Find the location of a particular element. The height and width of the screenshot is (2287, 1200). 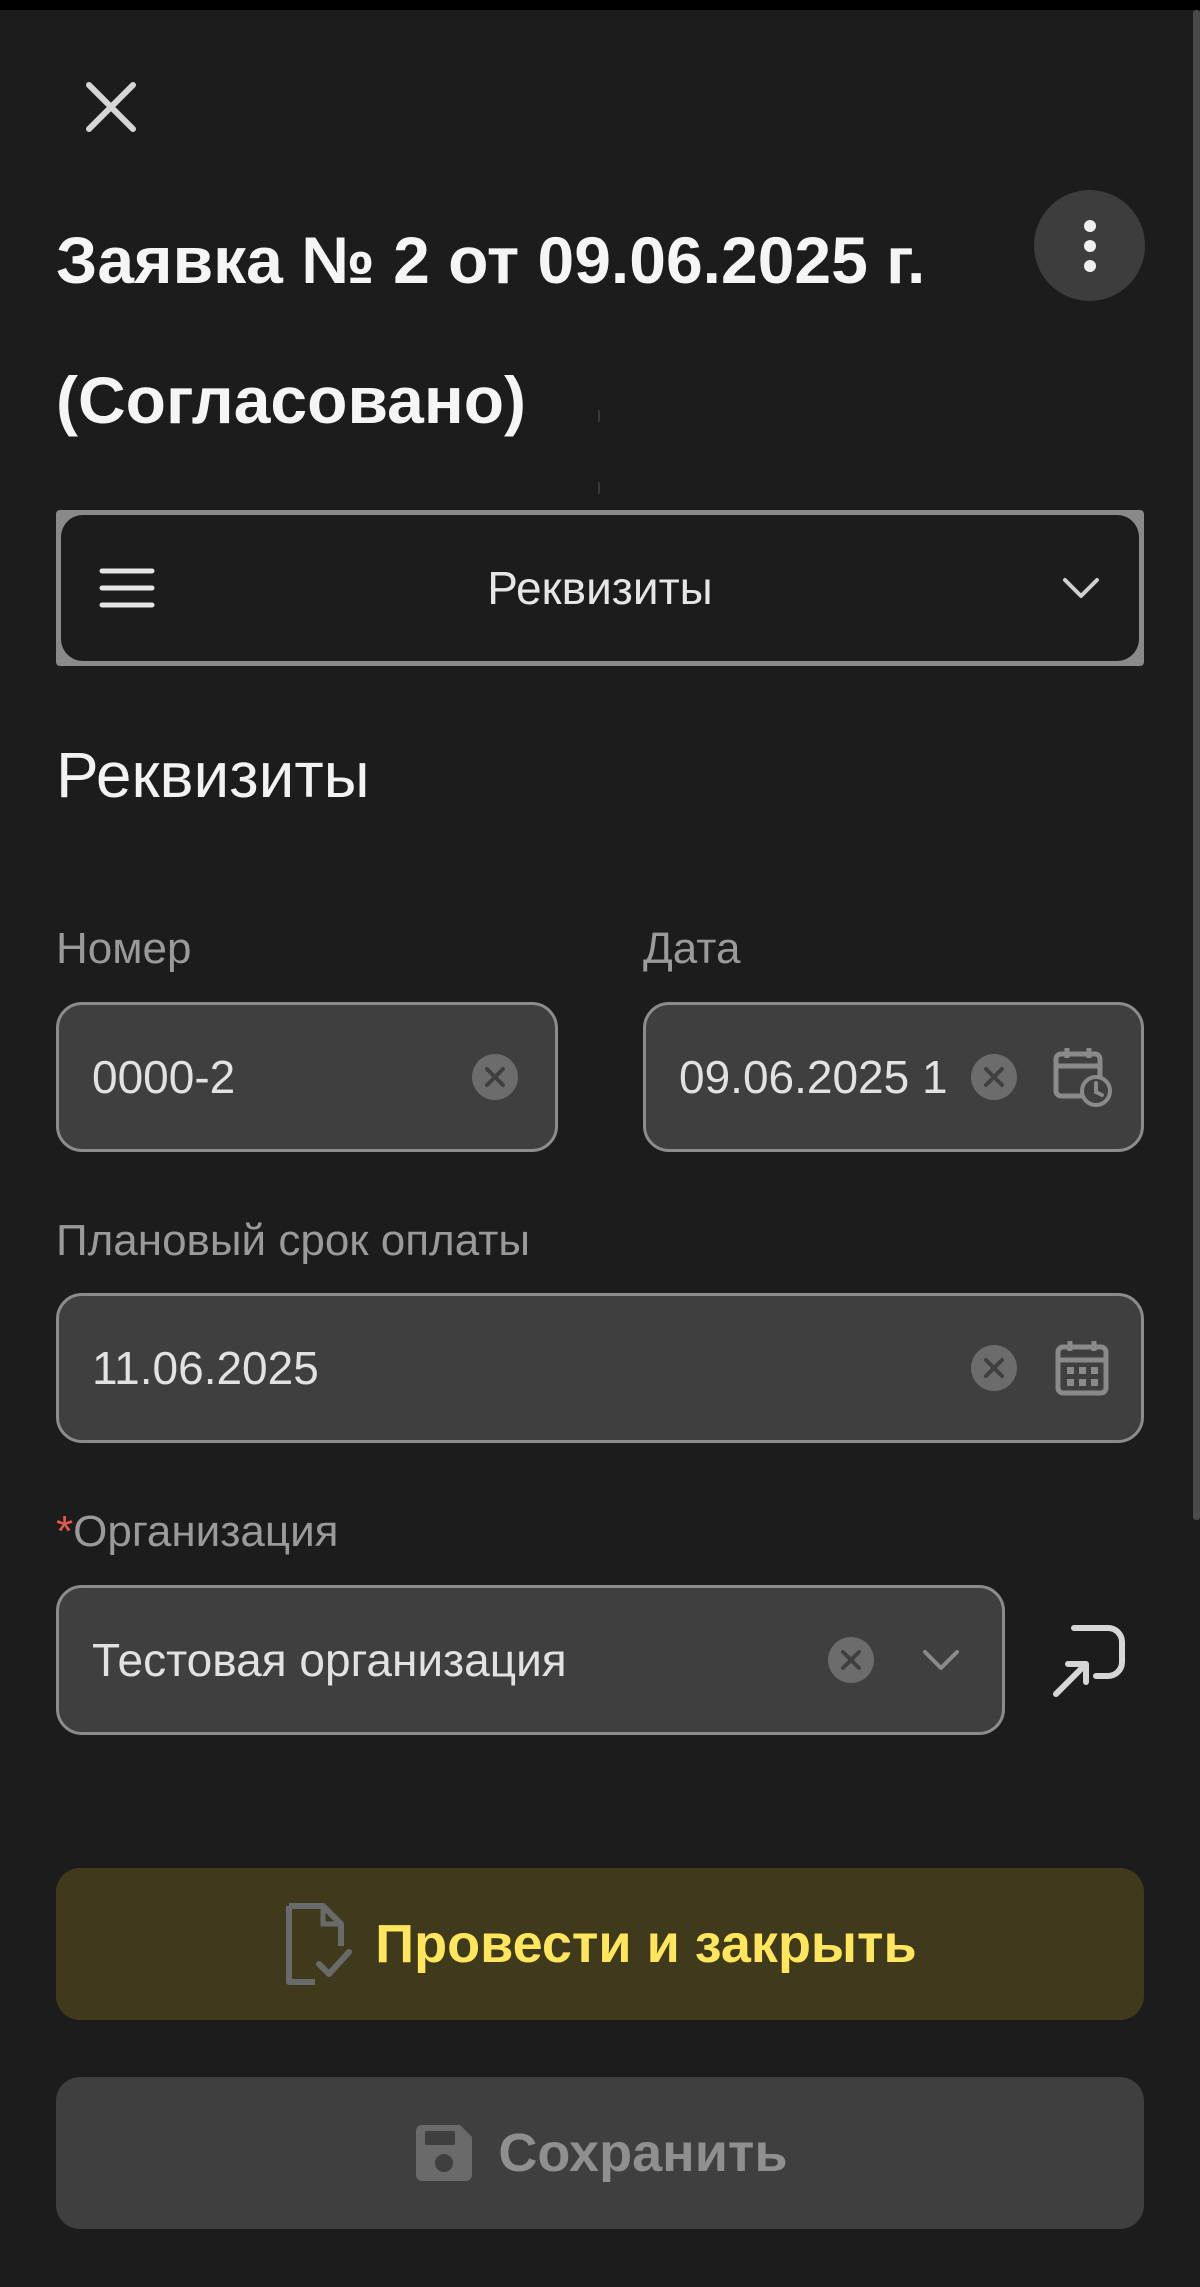

save-button: Сохранить is located at coordinates (600, 2153).